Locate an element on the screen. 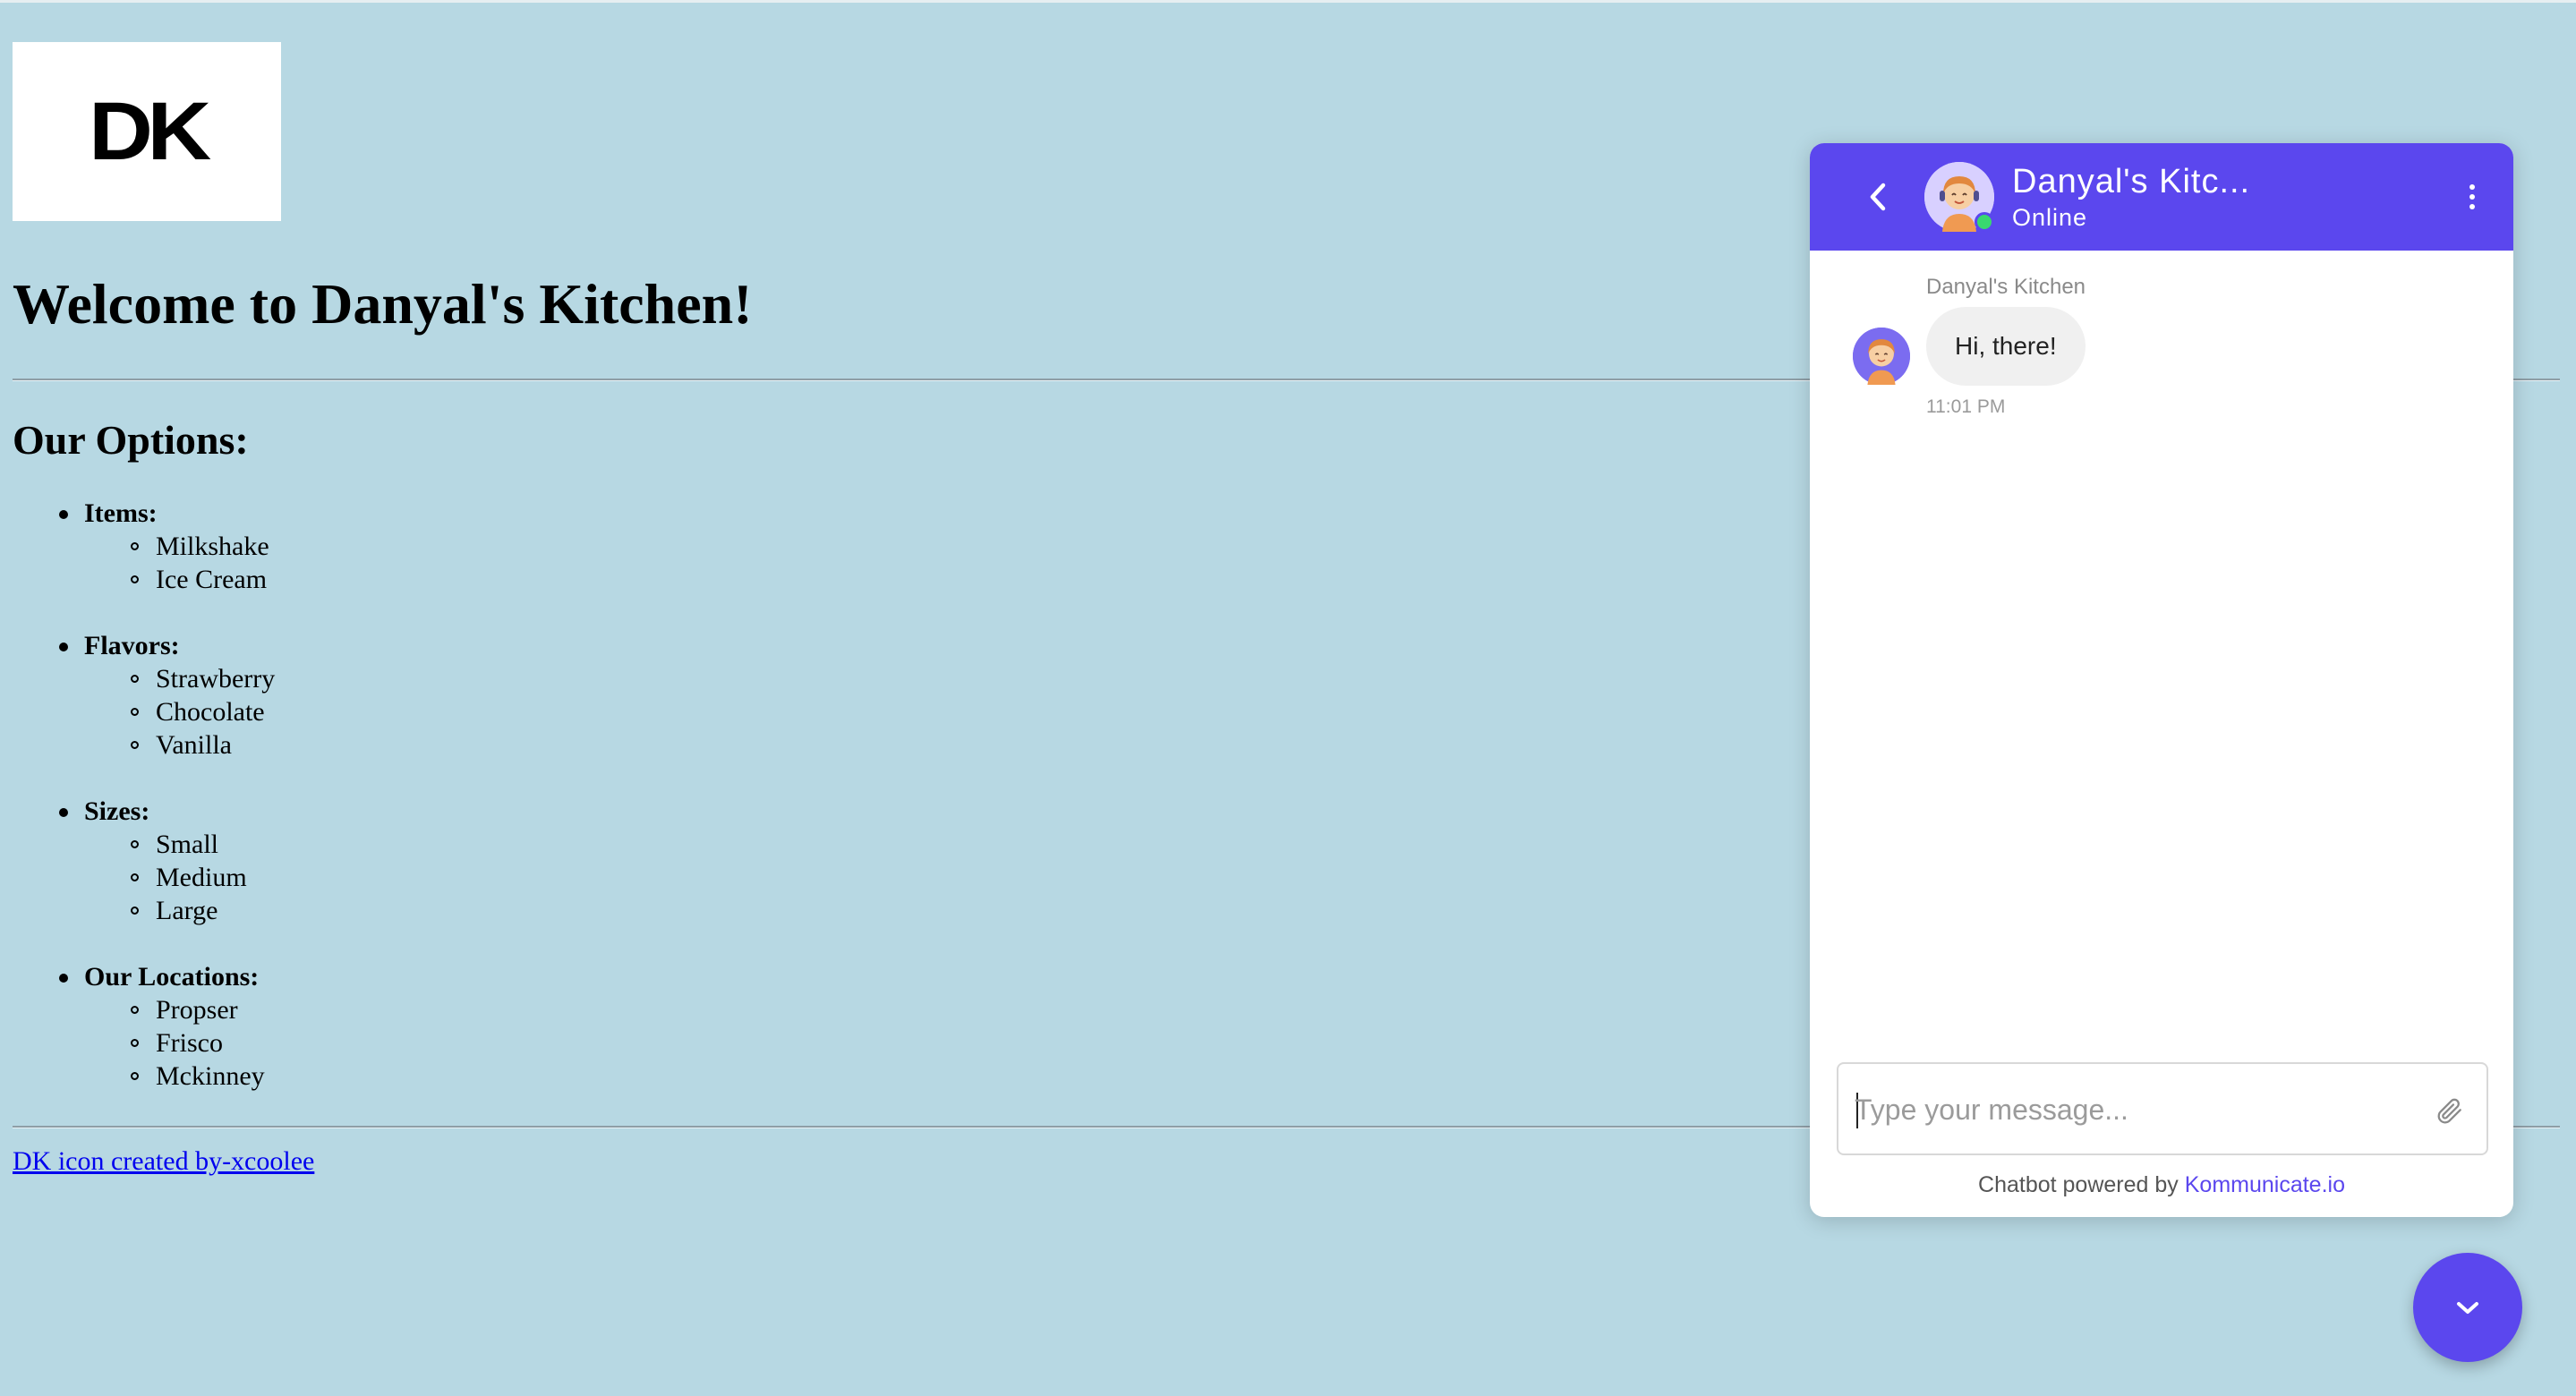  category-sublist: Strawberry Chocolate Vanilla is located at coordinates (179, 712).